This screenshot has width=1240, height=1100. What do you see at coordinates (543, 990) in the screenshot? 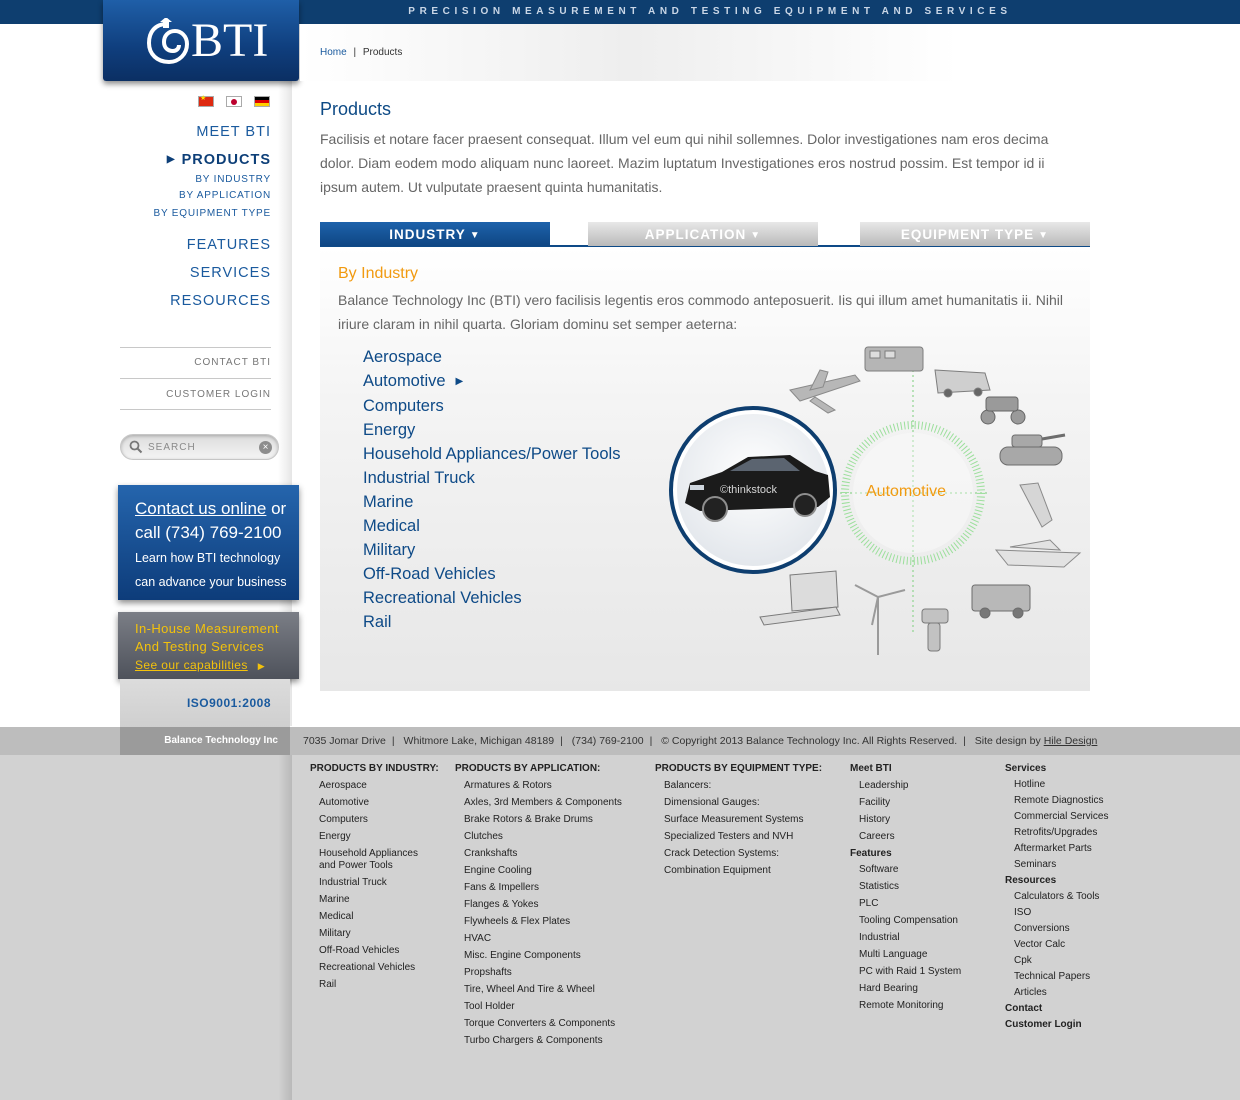
I see `sitemap-link: Tire, Wheel And Tire & Wheel` at bounding box center [543, 990].